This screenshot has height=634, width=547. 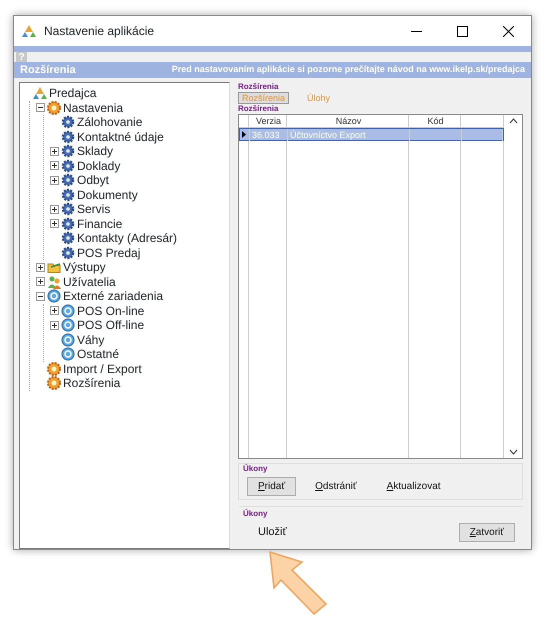 What do you see at coordinates (513, 121) in the screenshot?
I see `scroll-up-icon` at bounding box center [513, 121].